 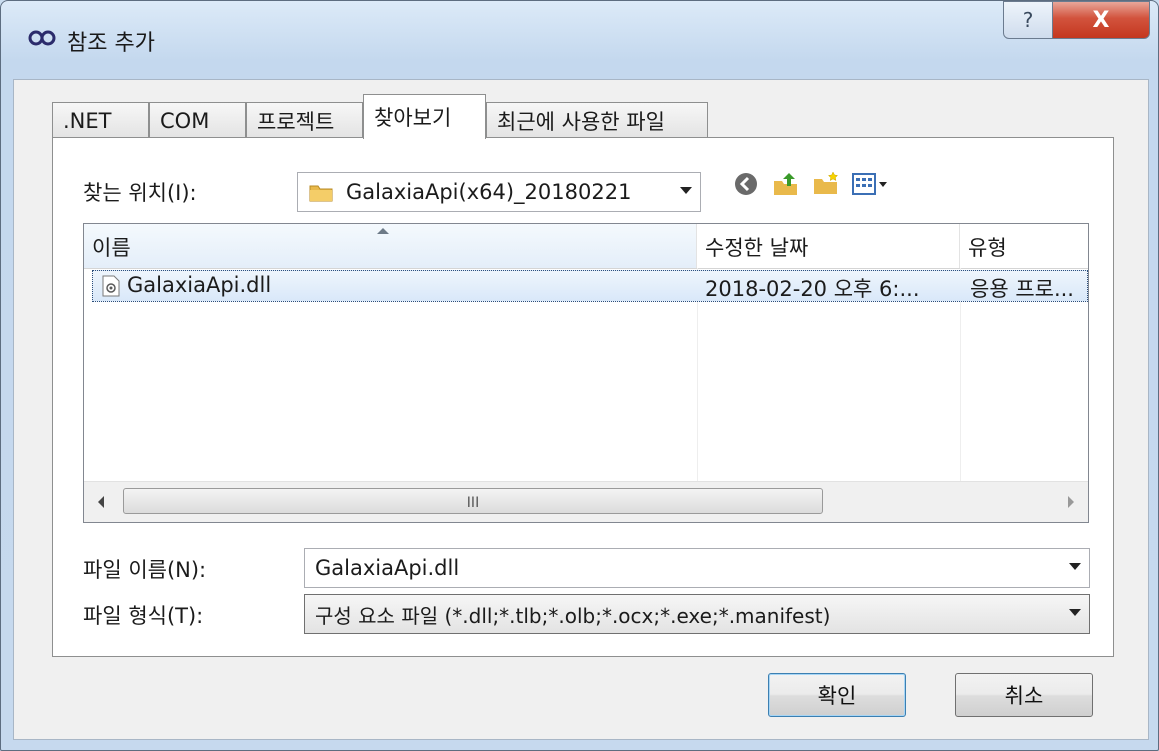 What do you see at coordinates (746, 184) in the screenshot?
I see `back-icon` at bounding box center [746, 184].